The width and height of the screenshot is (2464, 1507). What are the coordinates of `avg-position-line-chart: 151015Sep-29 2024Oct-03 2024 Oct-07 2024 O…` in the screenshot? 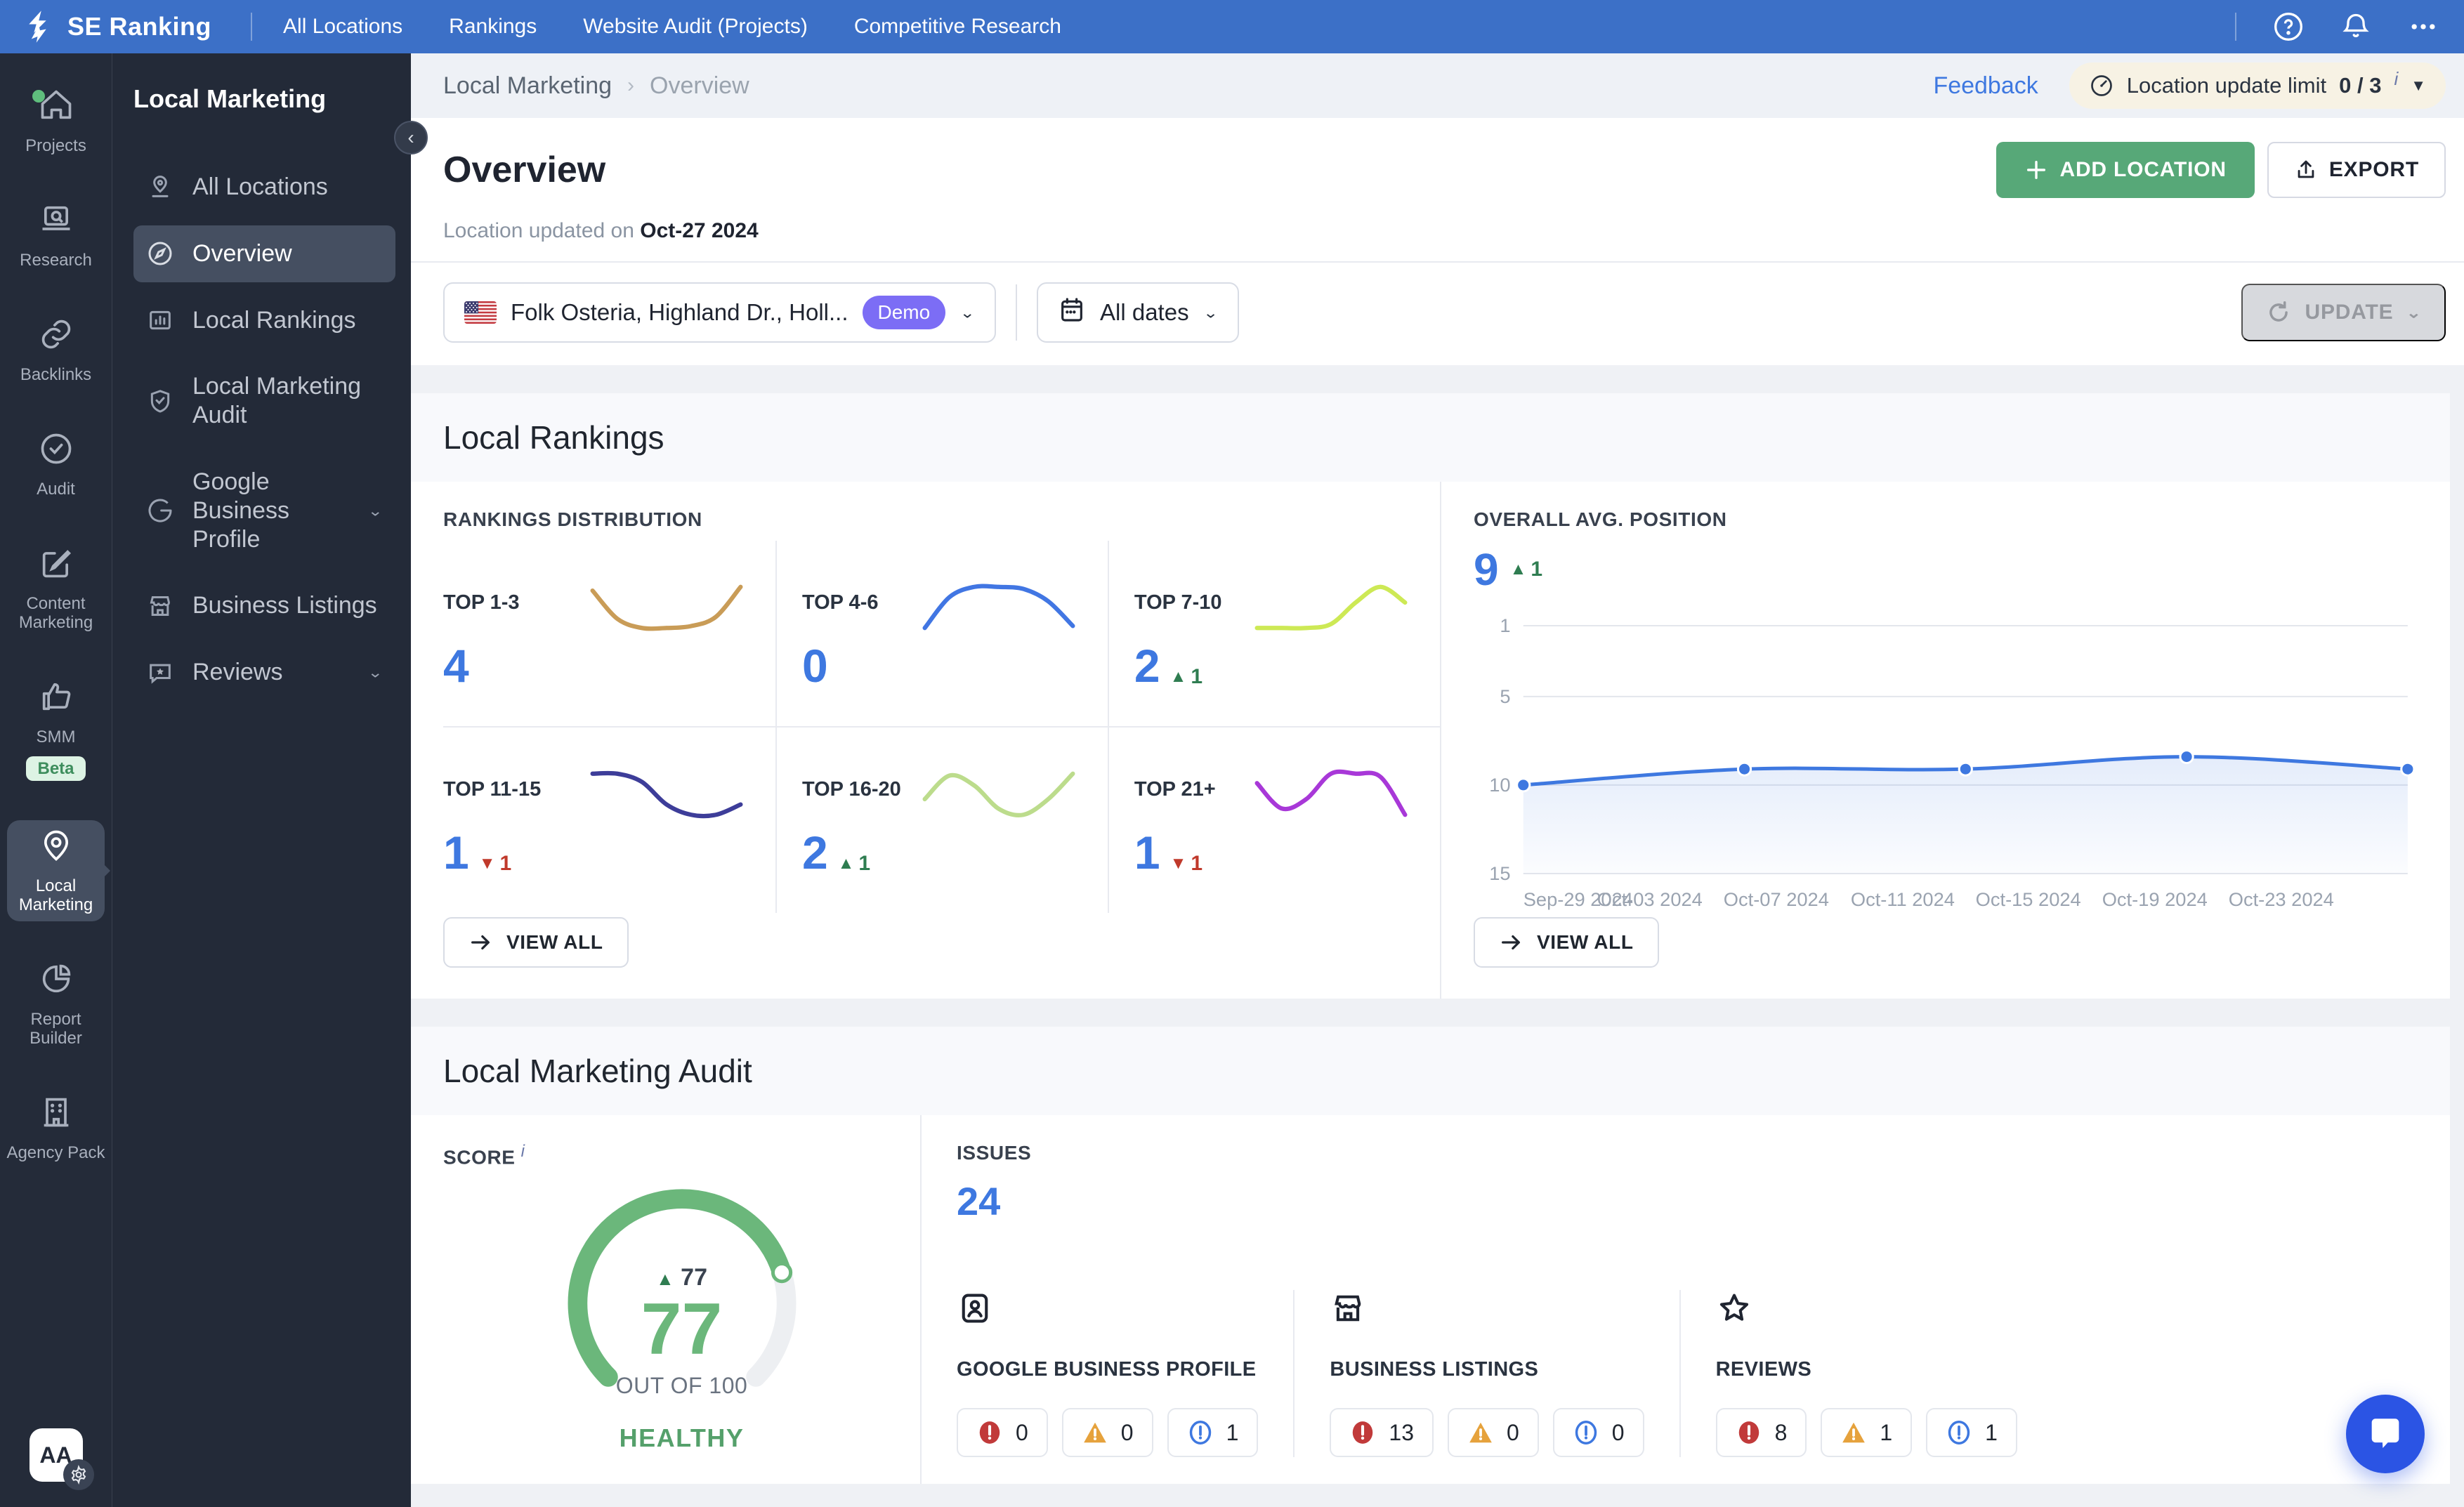 It's located at (1952, 762).